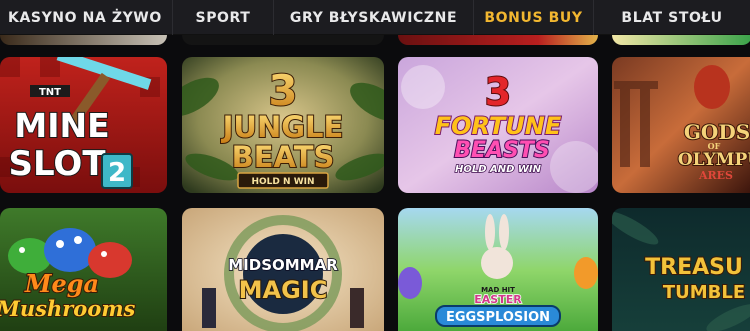 Image resolution: width=750 pixels, height=331 pixels. What do you see at coordinates (283, 182) in the screenshot?
I see `game-badge: HOLD N WIN` at bounding box center [283, 182].